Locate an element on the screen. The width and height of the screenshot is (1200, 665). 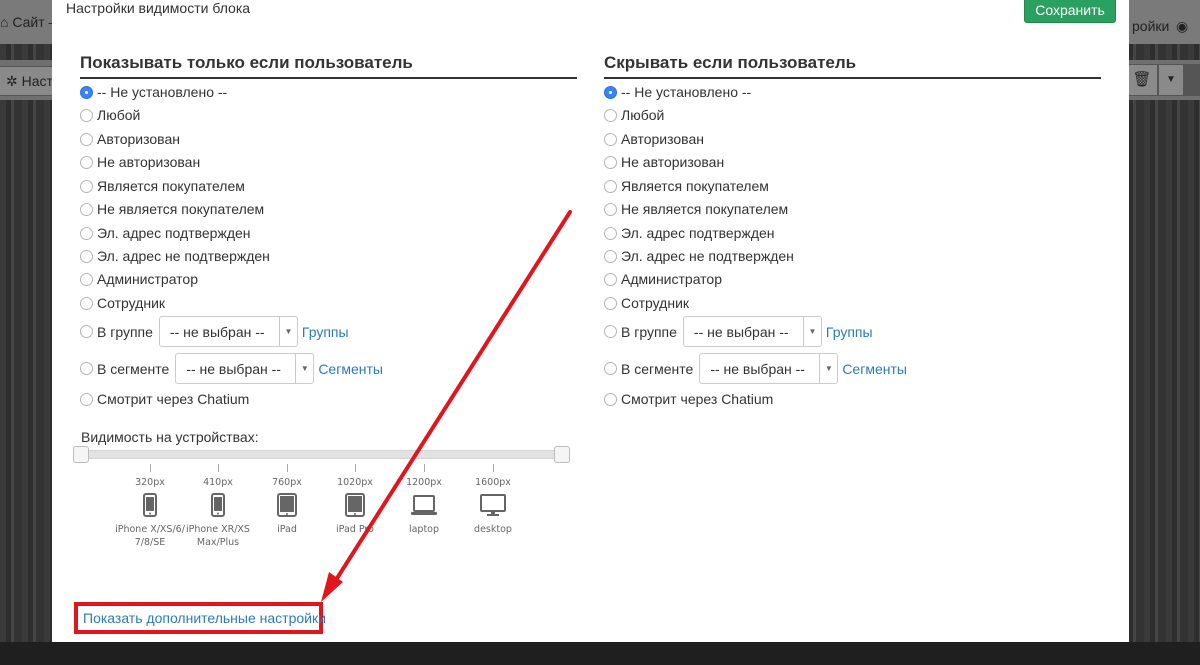
slider-handle-max is located at coordinates (562, 454).